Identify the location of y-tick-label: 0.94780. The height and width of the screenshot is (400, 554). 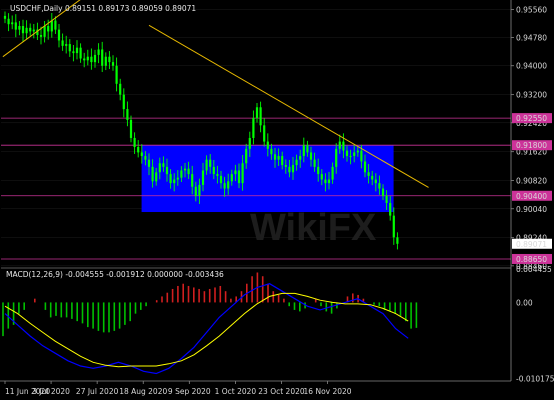
(531, 38).